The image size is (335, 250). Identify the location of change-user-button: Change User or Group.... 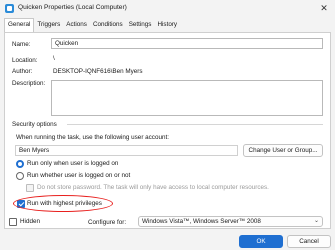
(283, 150).